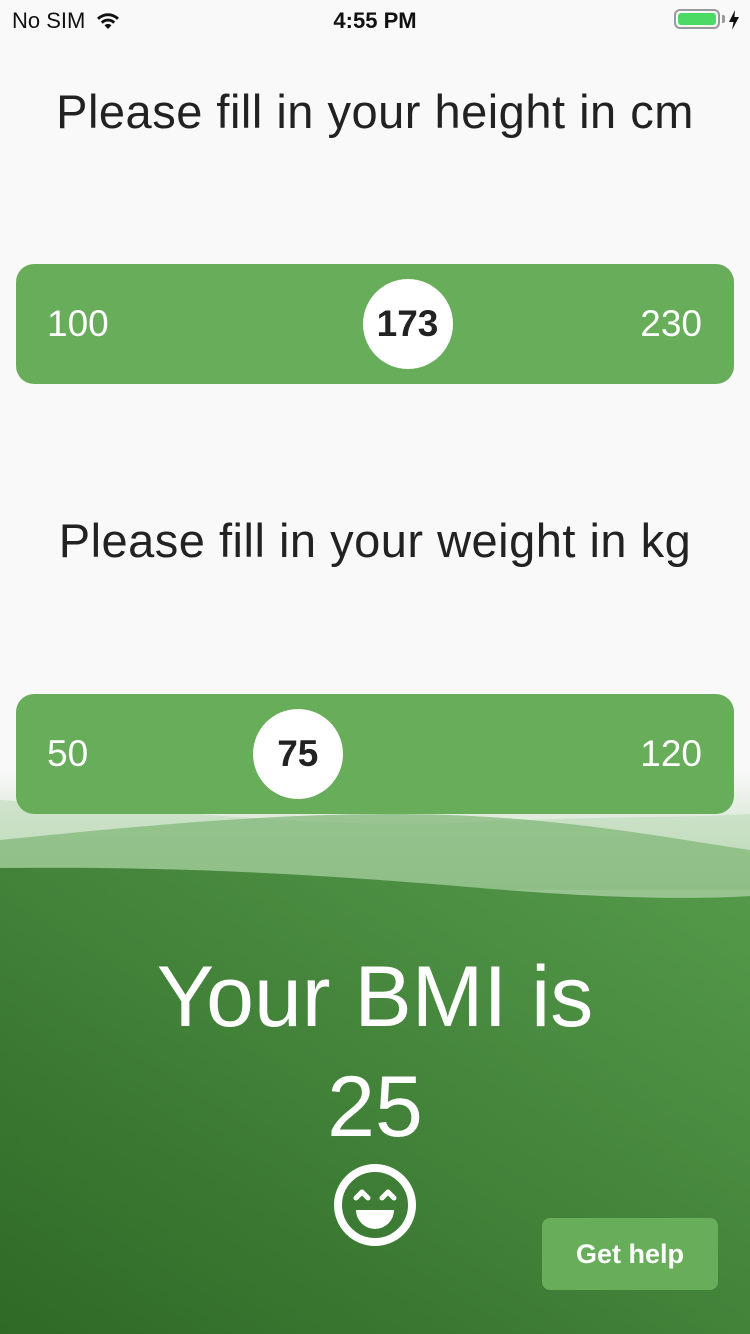 The width and height of the screenshot is (750, 1334). I want to click on status-time: 4:55 PM, so click(375, 20).